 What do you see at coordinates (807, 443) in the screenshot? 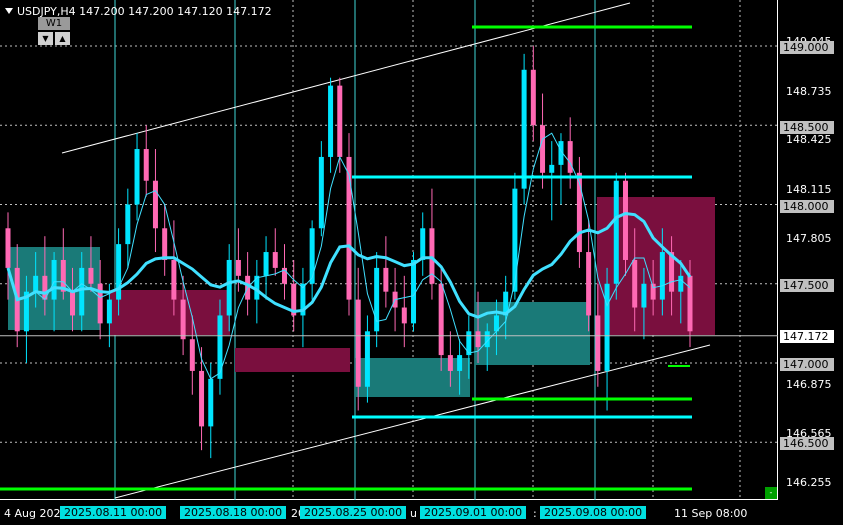
I see `level-label-146500: 146.500` at bounding box center [807, 443].